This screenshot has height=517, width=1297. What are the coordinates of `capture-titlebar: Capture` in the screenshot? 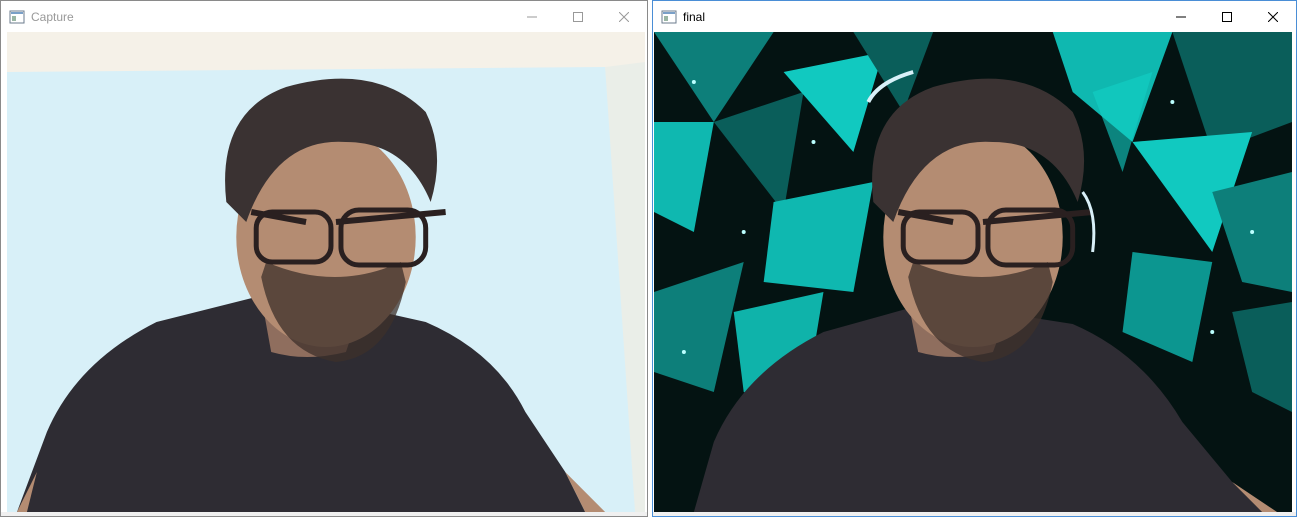 It's located at (324, 16).